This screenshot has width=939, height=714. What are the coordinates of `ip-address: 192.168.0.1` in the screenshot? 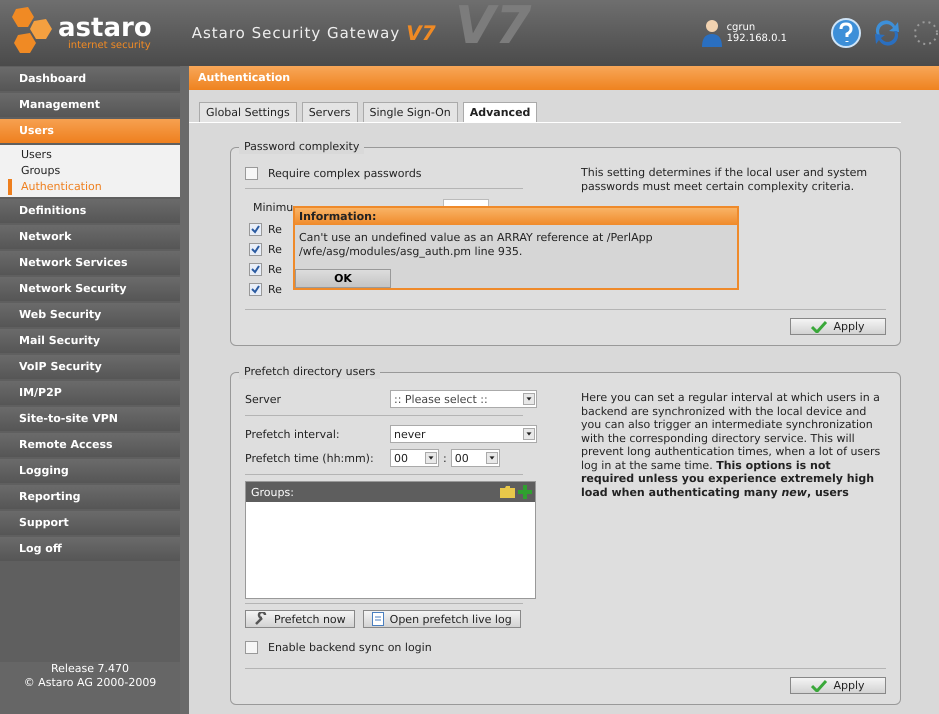 It's located at (756, 38).